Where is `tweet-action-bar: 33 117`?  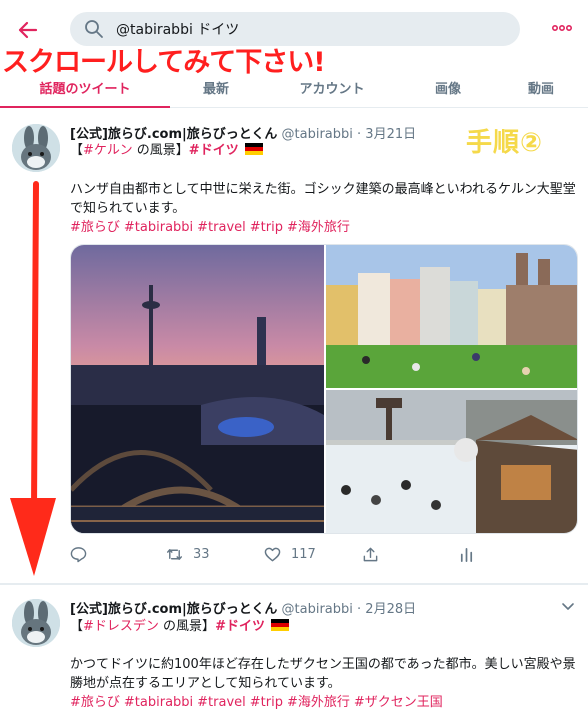
tweet-action-bar: 33 117 is located at coordinates (290, 557).